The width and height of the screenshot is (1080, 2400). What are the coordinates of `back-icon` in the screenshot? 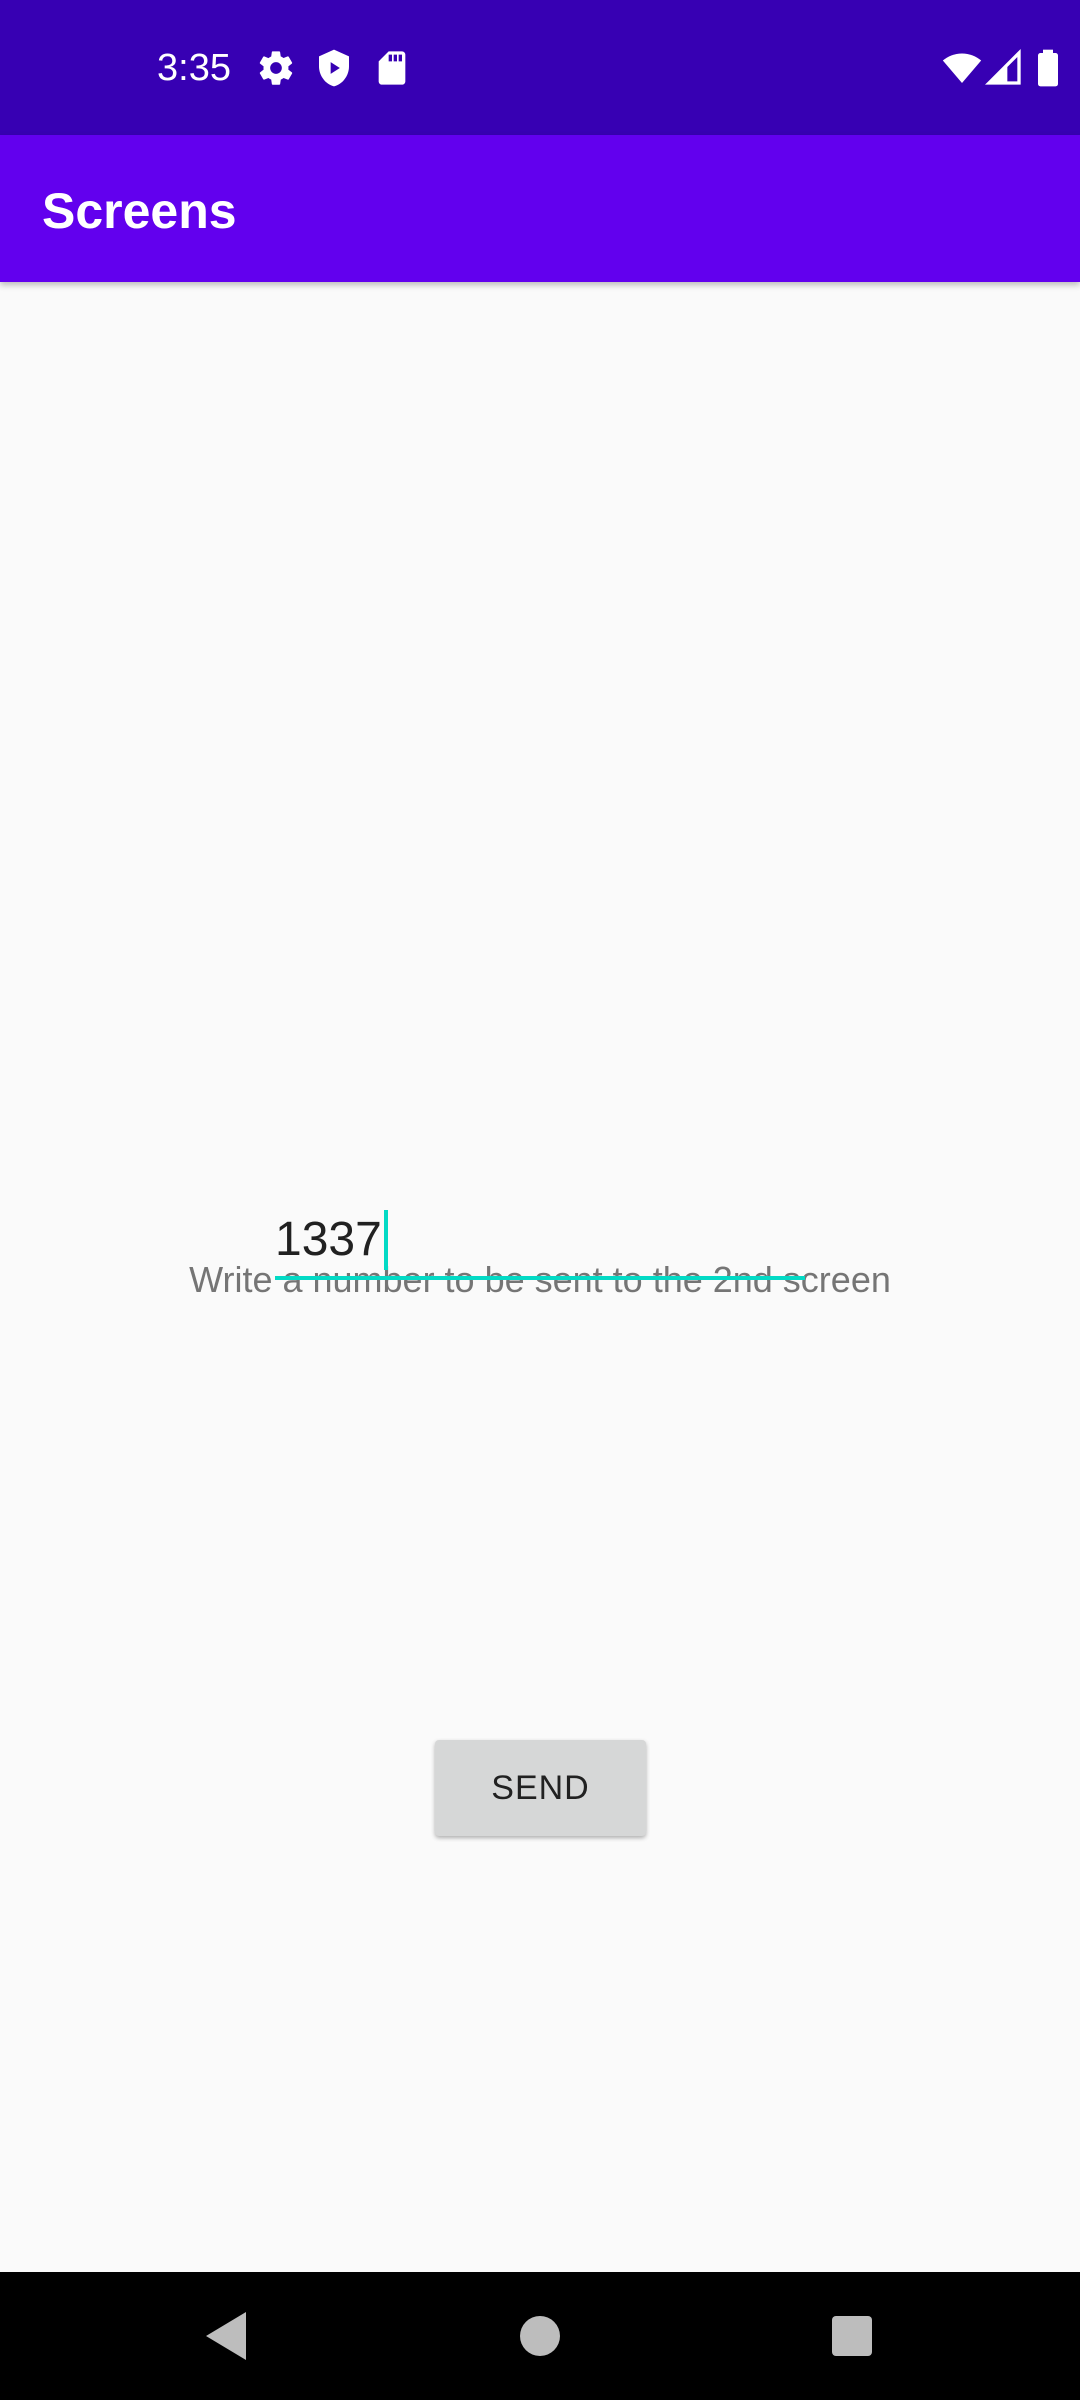 It's located at (226, 2336).